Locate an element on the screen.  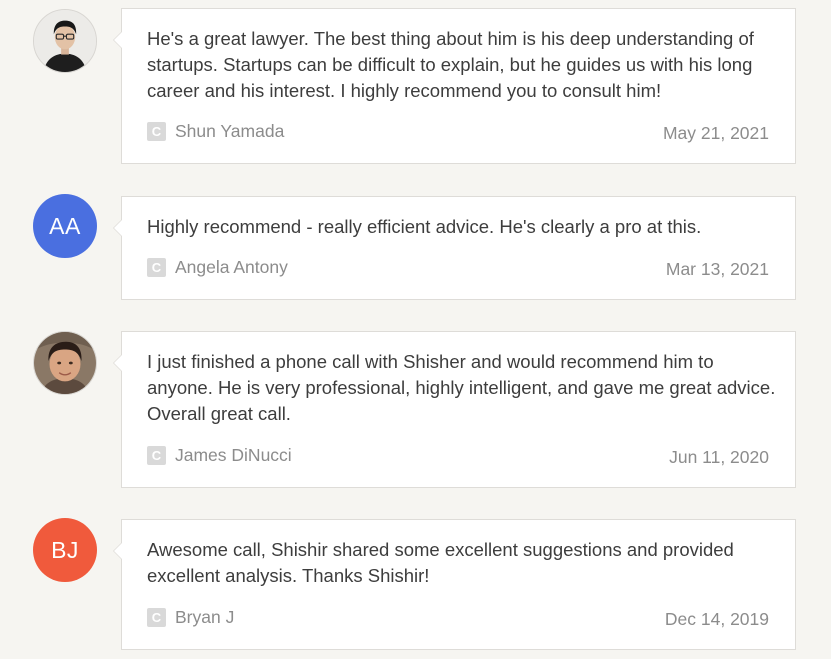
review-meta: C Shun Yamada May 21, 2021 is located at coordinates (458, 131).